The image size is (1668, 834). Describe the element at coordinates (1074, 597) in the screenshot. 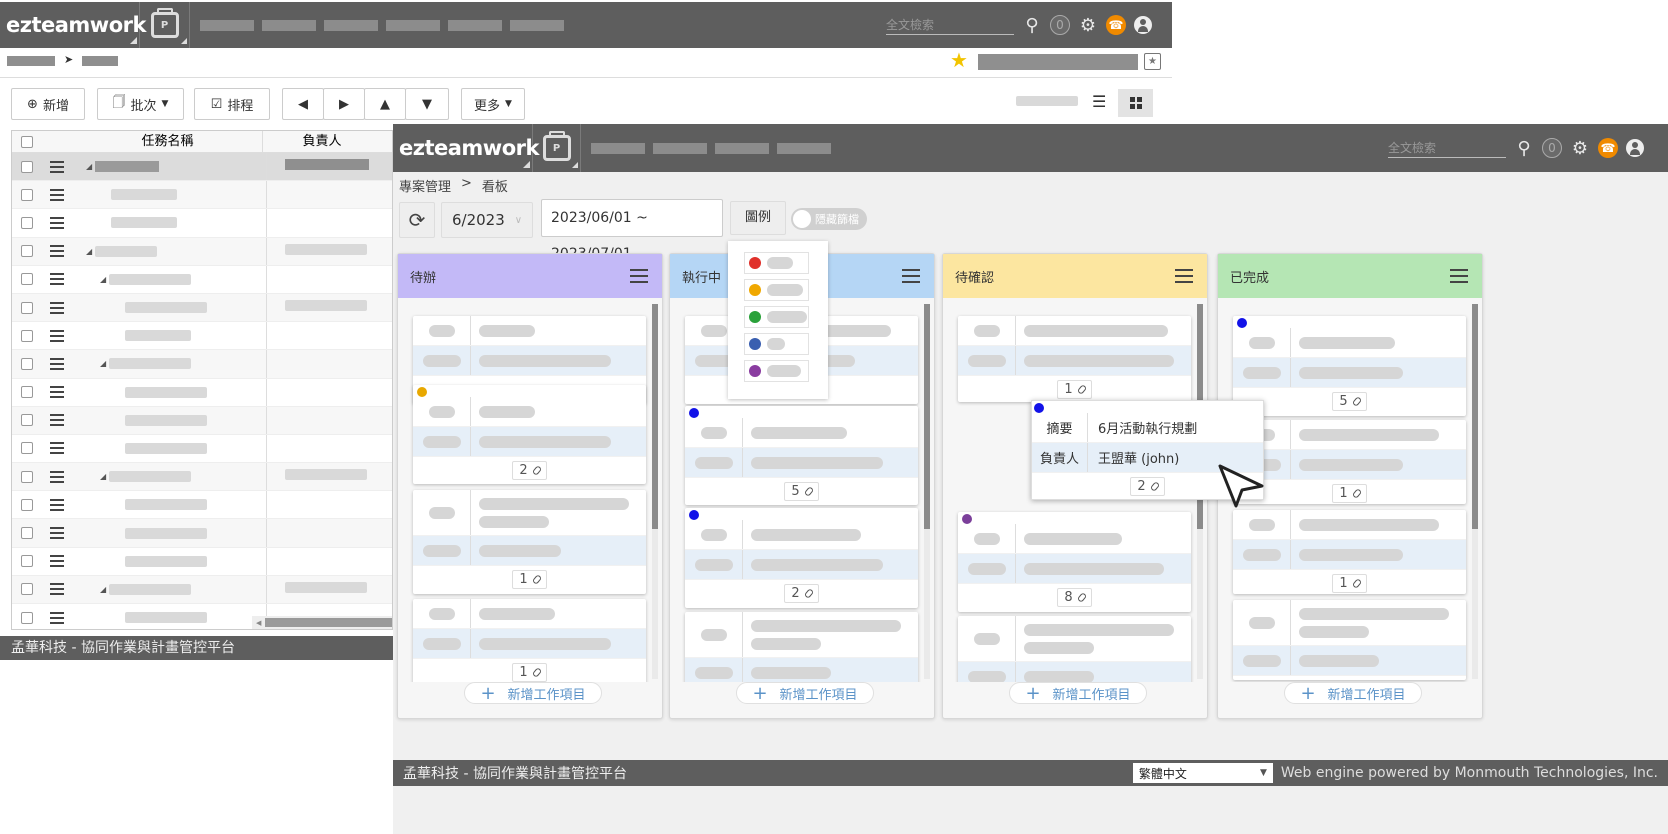

I see `attachment-count: 8` at that location.